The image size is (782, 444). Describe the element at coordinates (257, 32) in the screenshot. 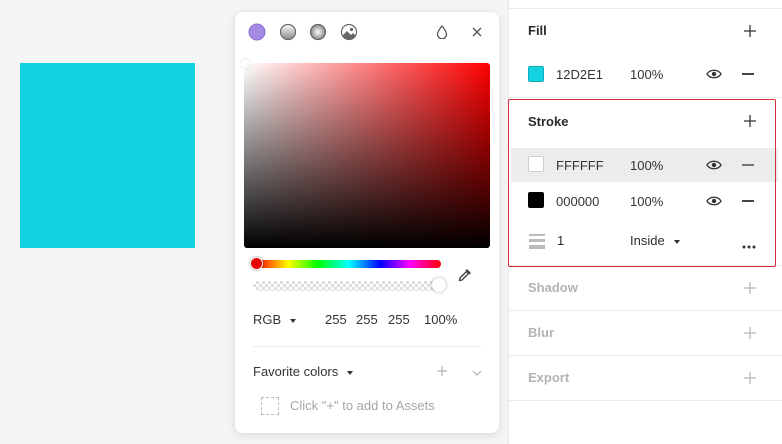

I see `solid-fill-mode-icon` at that location.